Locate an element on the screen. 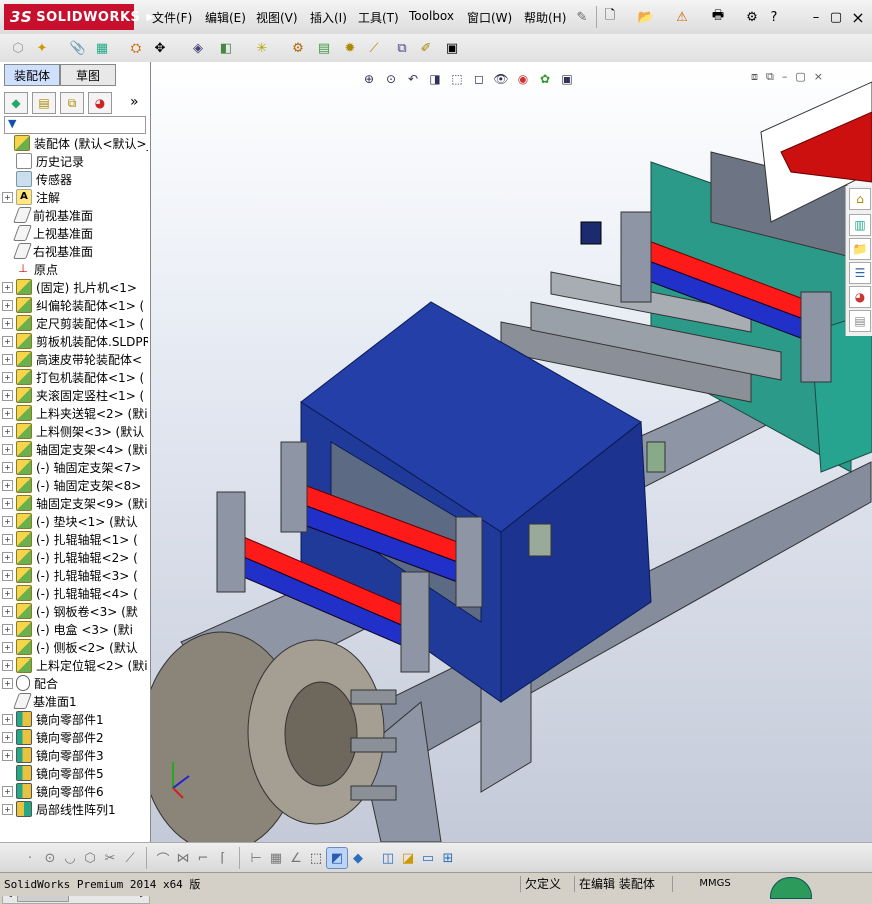 The height and width of the screenshot is (904, 872). tree-item: + 上料侧架<3> (默认 is located at coordinates (74, 431).